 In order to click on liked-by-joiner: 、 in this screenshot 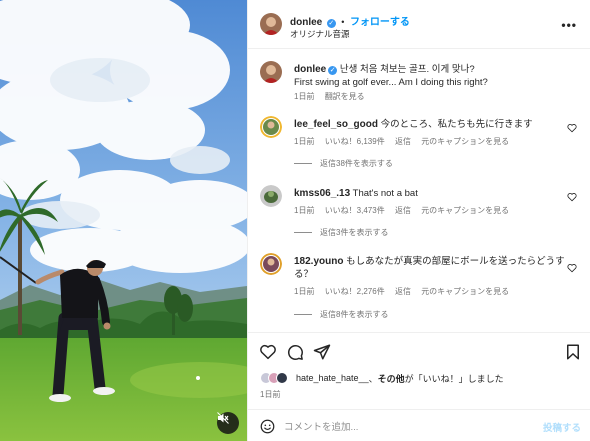, I will do `click(373, 378)`.